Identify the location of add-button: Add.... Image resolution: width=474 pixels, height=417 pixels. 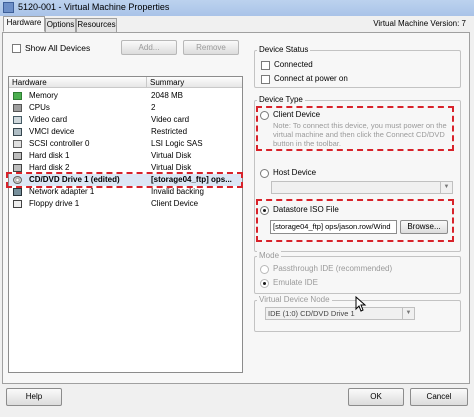
(149, 47).